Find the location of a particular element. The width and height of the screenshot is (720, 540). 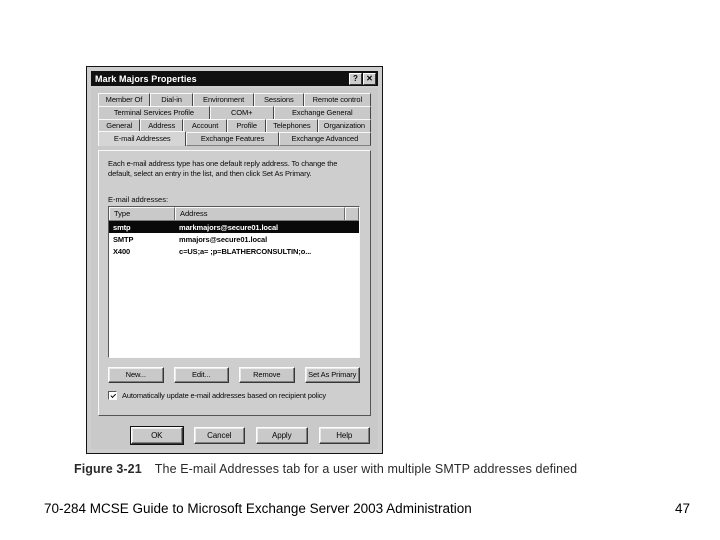

tab-telephones: Telephones is located at coordinates (292, 126).